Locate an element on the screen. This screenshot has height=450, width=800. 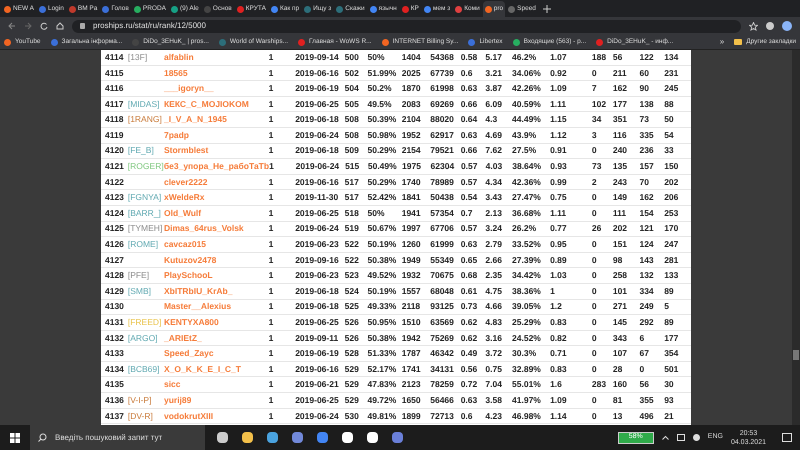
table-cell-text: 530 is located at coordinates (352, 416).